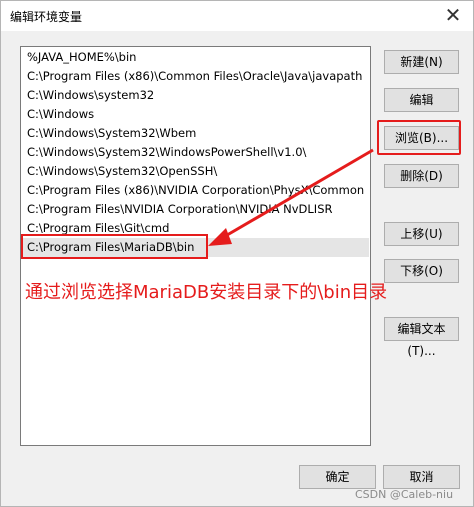  Describe the element at coordinates (404, 494) in the screenshot. I see `watermark: CSDN @Caleb-niu` at that location.